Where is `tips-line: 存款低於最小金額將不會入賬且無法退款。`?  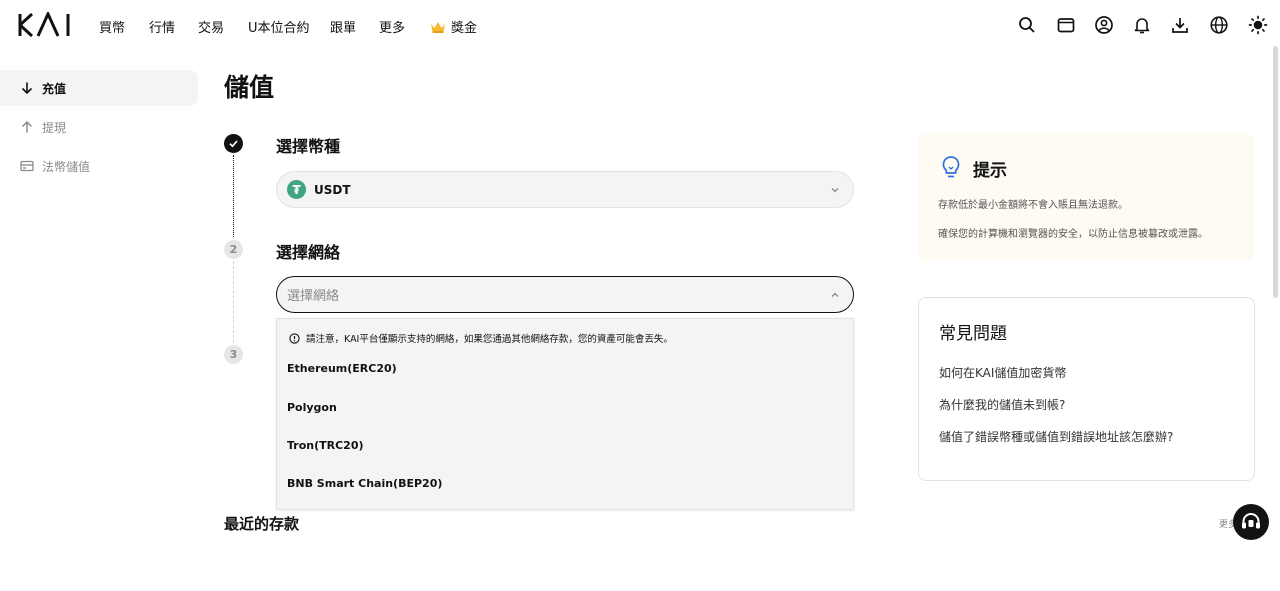
tips-line: 存款低於最小金額將不會入賬且無法退款。 is located at coordinates (1033, 205).